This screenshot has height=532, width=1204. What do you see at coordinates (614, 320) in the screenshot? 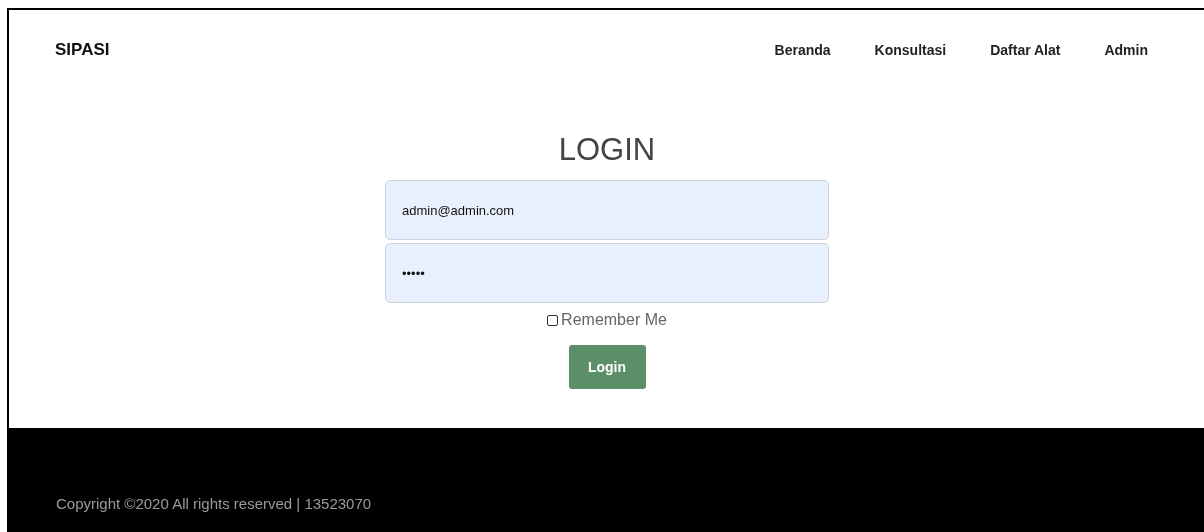
I see `remember-label: Remember Me` at bounding box center [614, 320].